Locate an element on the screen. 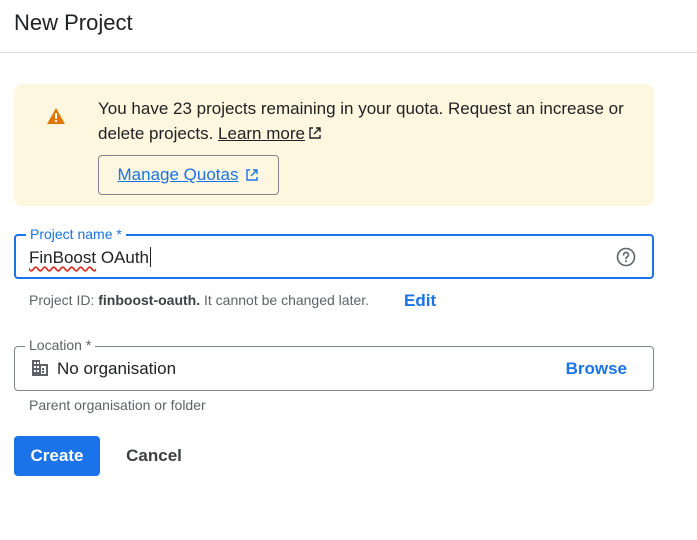  manage-quotas-label: Manage Quotas is located at coordinates (178, 174).